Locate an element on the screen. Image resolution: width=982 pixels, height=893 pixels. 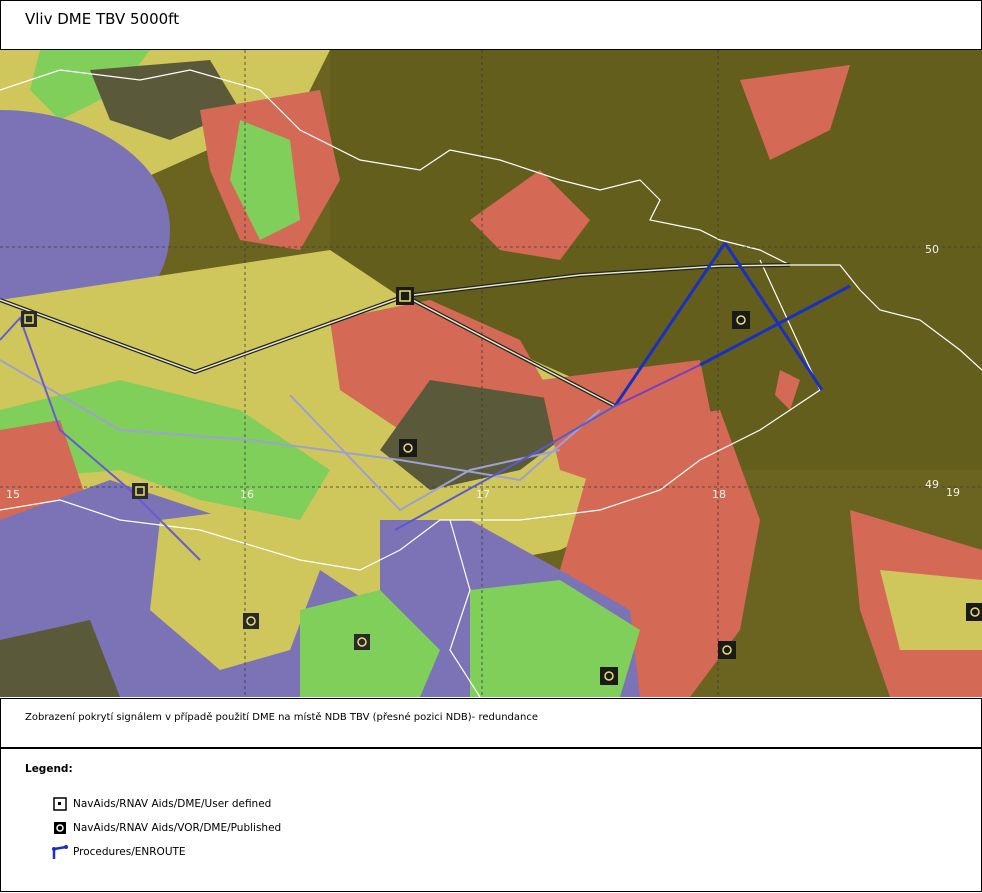
legend-item-enroute: Procedures/ENROUTE is located at coordinates (118, 852).